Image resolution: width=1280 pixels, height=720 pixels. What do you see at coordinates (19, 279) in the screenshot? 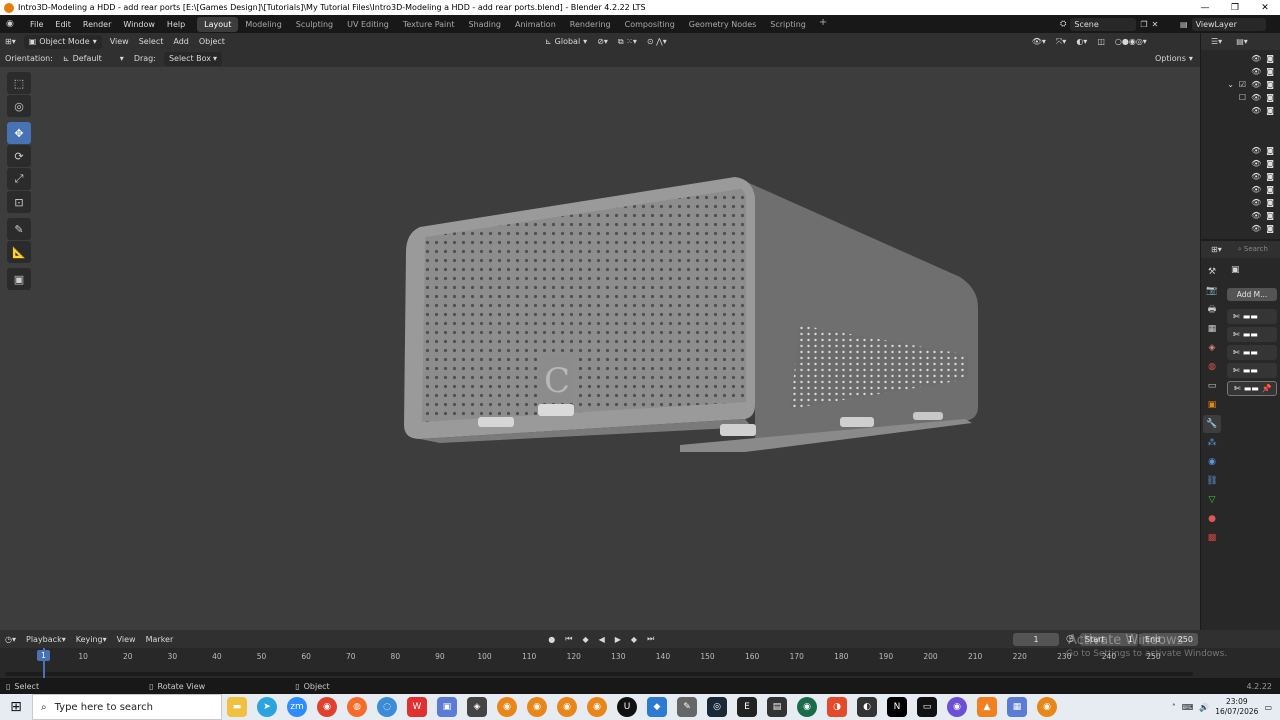
I see `add-cube-tool: ▣` at bounding box center [19, 279].